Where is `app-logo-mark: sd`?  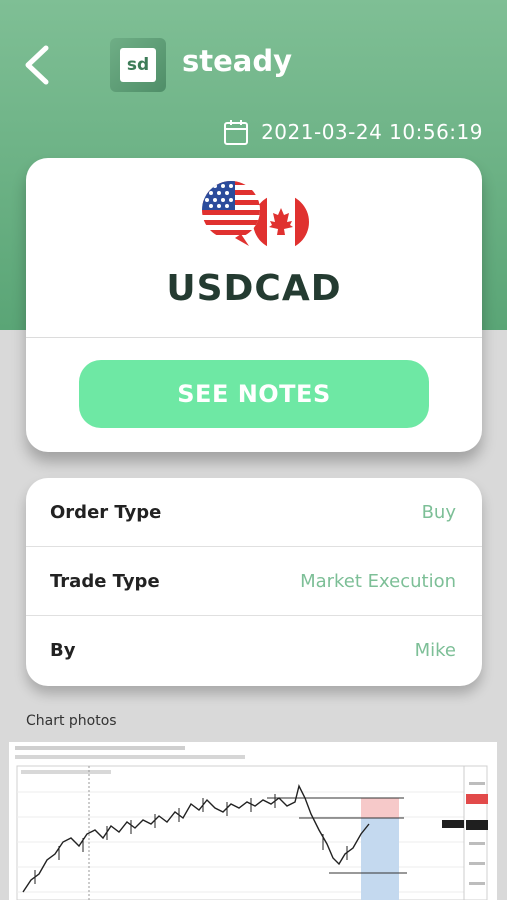
app-logo-mark: sd is located at coordinates (138, 65).